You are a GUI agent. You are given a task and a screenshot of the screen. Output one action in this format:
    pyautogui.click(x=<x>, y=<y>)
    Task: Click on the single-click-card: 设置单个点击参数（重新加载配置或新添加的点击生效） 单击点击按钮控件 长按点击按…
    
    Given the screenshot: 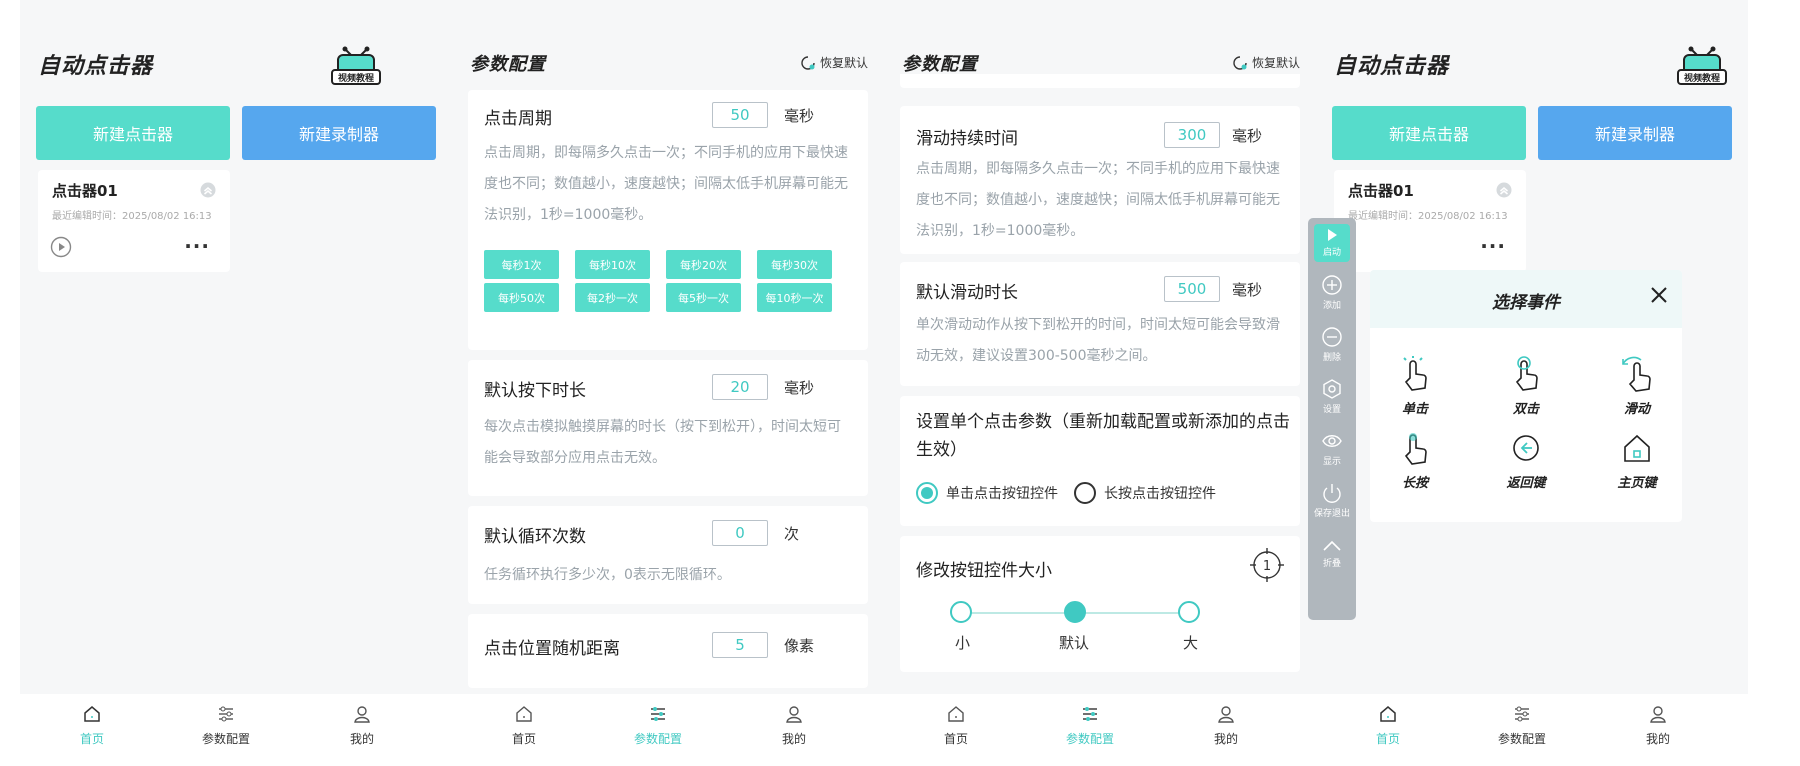 What is the action you would take?
    pyautogui.click(x=1100, y=461)
    